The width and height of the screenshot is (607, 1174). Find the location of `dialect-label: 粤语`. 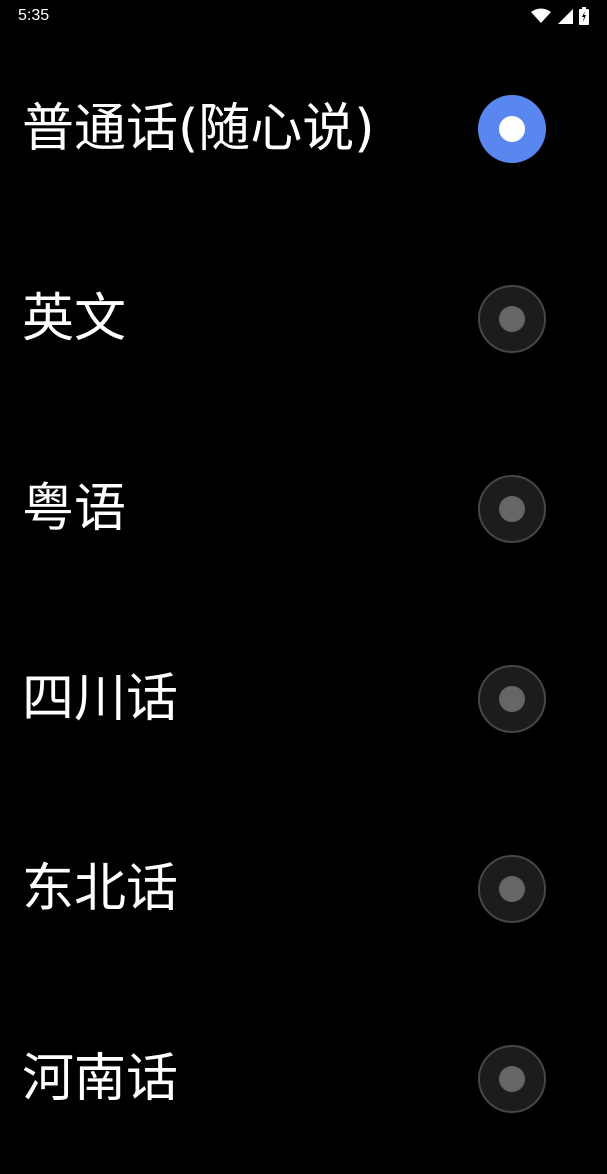

dialect-label: 粤语 is located at coordinates (74, 509).